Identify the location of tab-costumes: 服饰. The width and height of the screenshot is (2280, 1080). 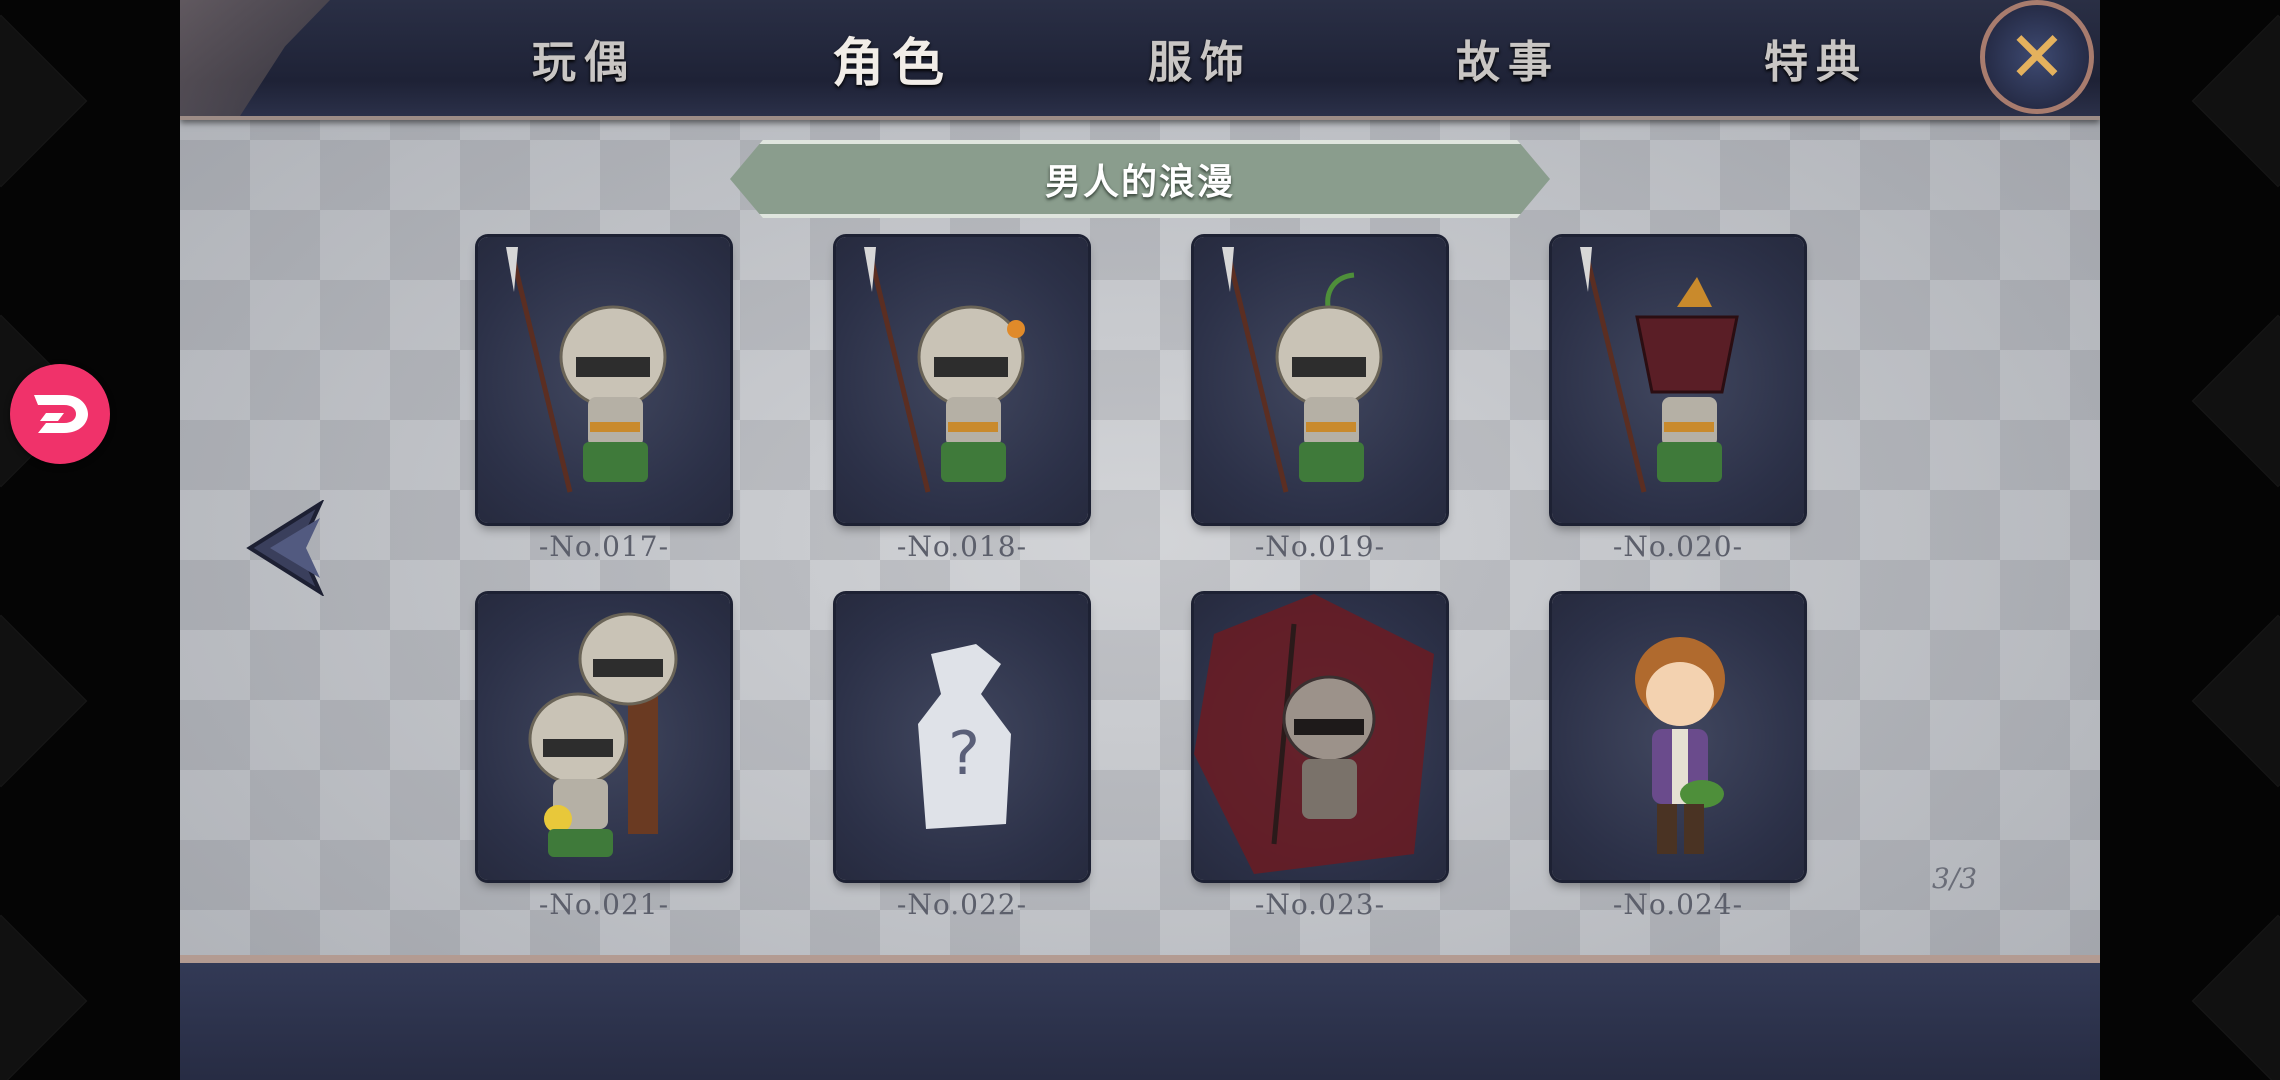
(1200, 58).